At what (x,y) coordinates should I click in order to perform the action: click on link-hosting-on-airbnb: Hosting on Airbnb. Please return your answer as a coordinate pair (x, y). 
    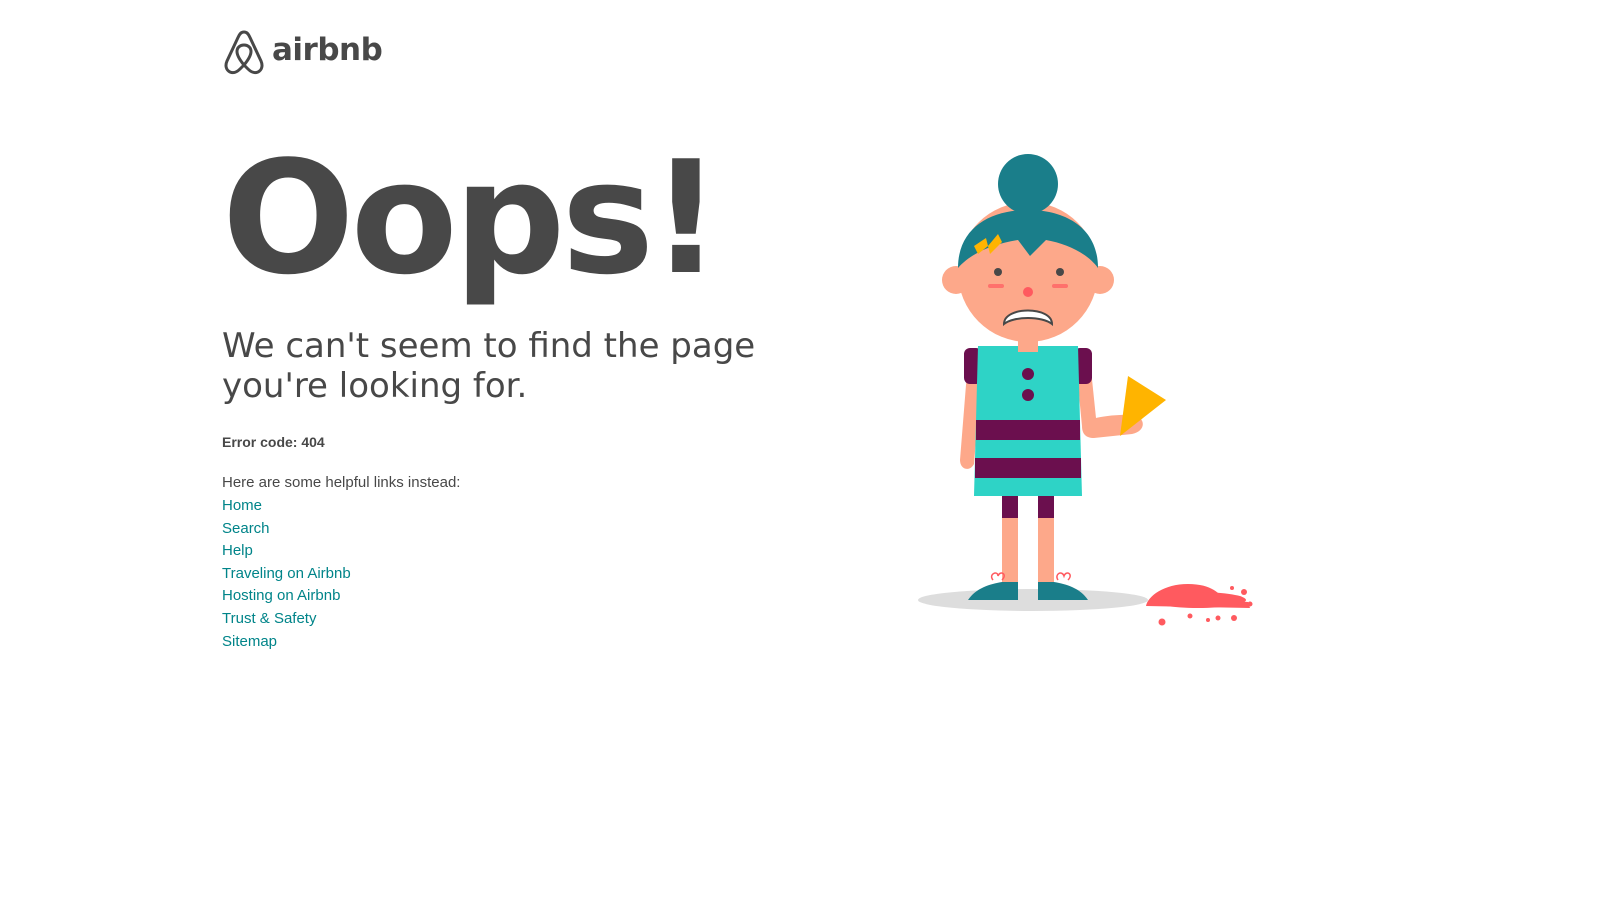
    Looking at the image, I should click on (281, 595).